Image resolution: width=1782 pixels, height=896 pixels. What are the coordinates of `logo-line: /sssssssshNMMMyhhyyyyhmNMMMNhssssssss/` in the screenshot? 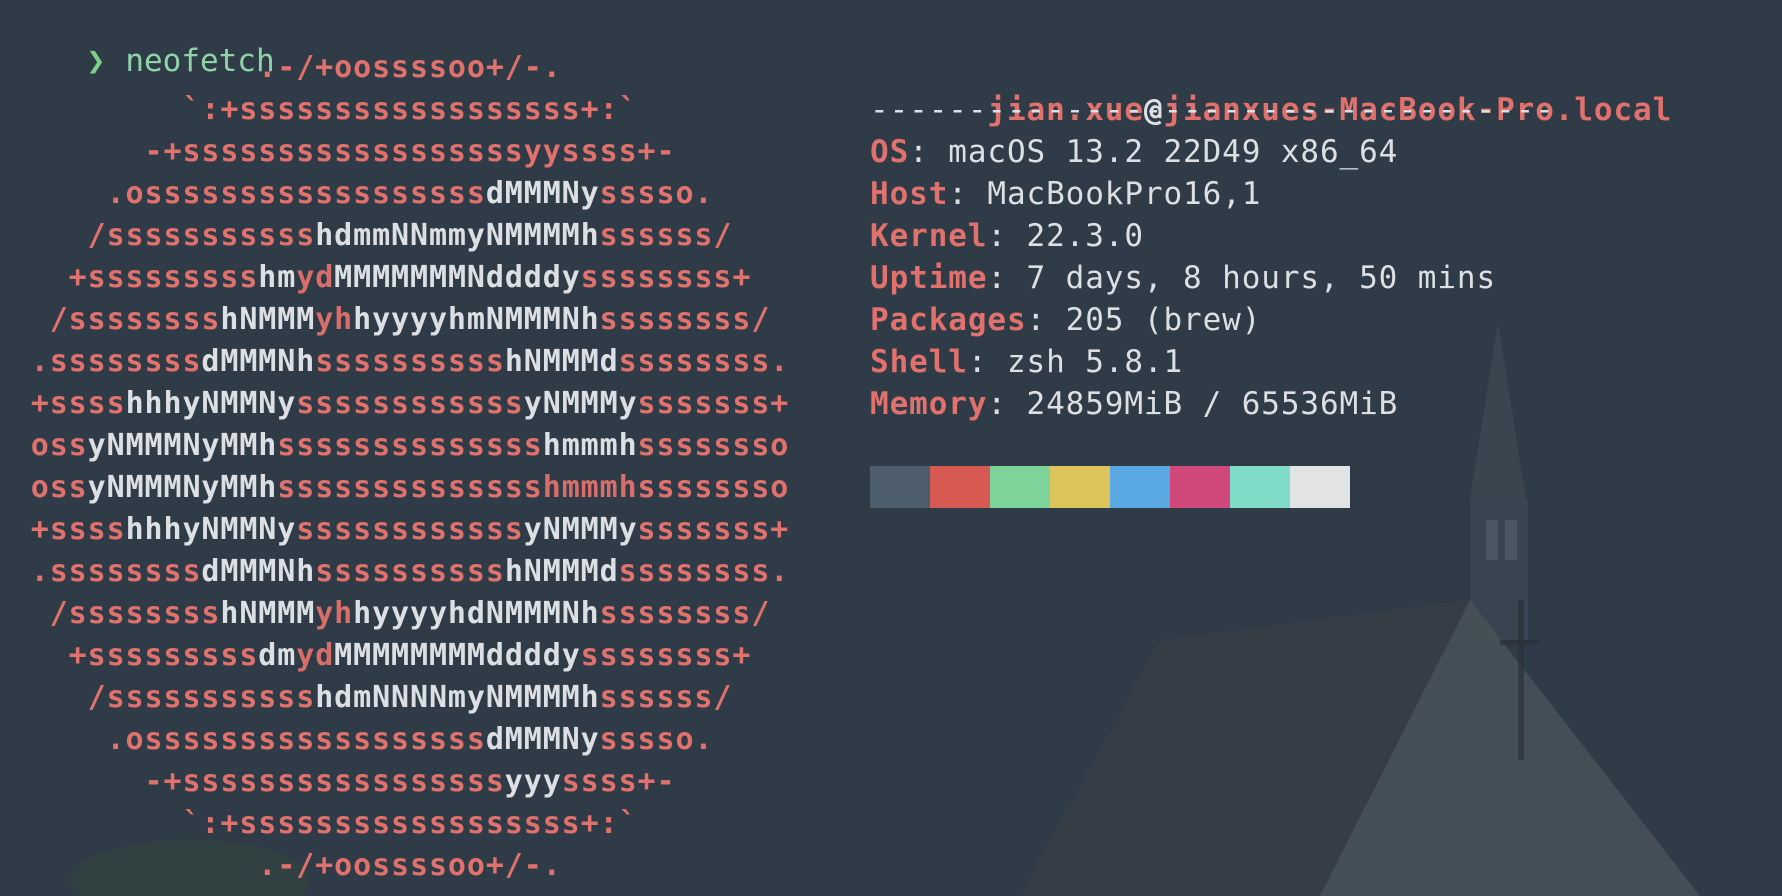 It's located at (410, 320).